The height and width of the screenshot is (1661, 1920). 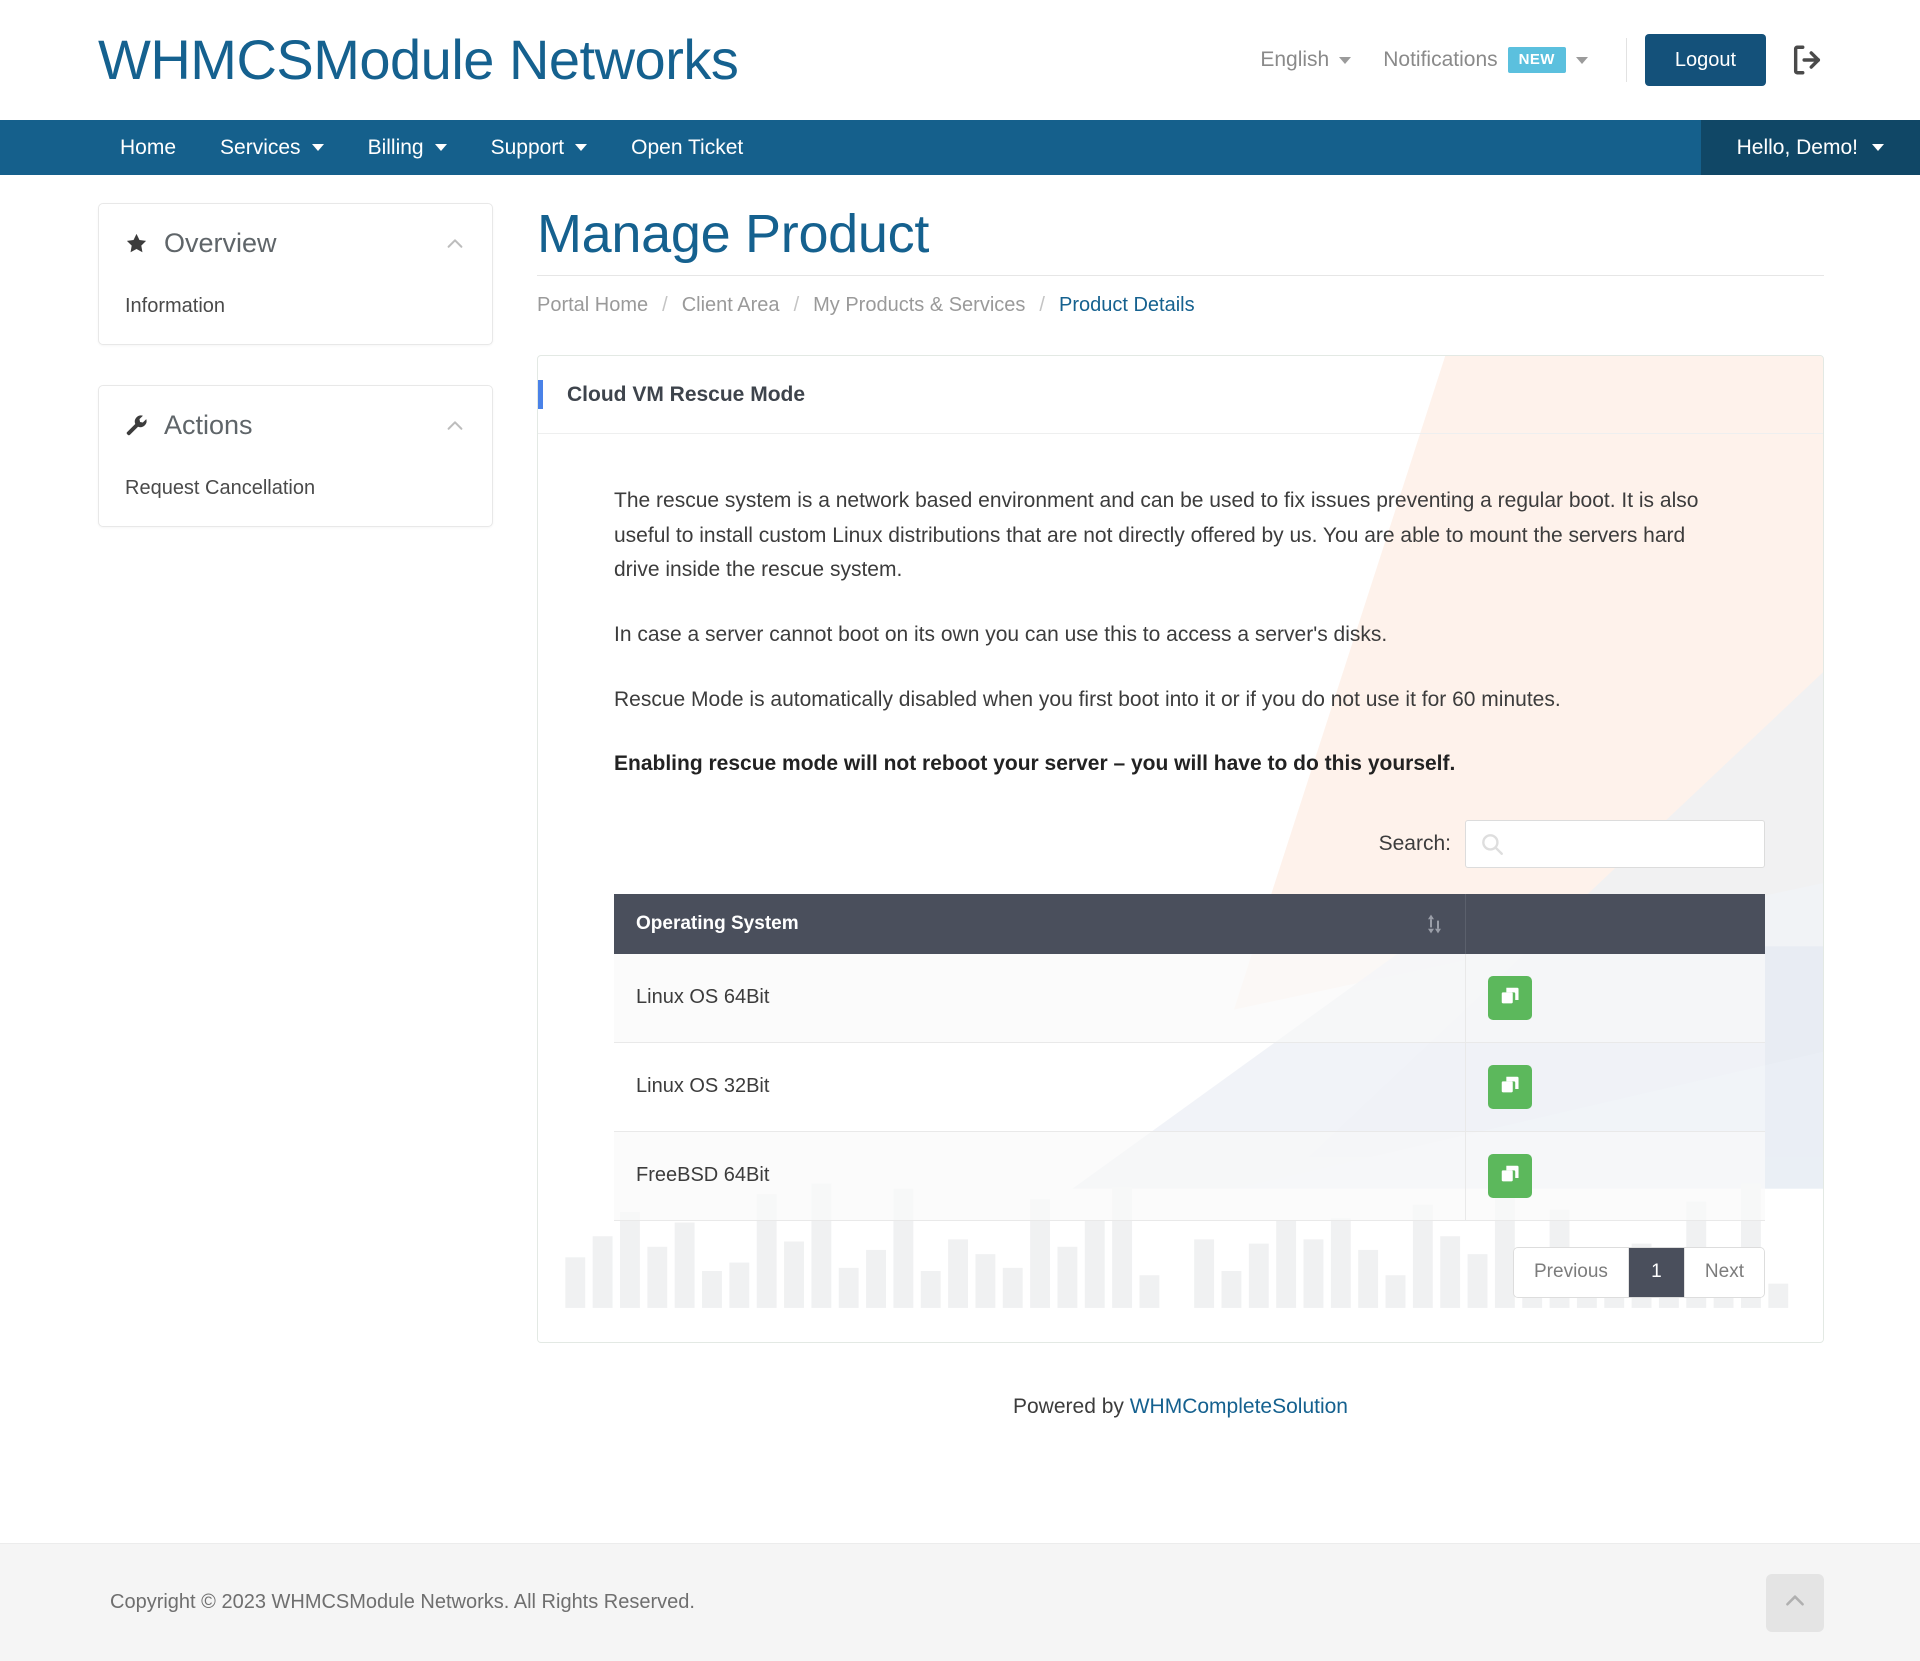 I want to click on language-selector: English, so click(x=1305, y=60).